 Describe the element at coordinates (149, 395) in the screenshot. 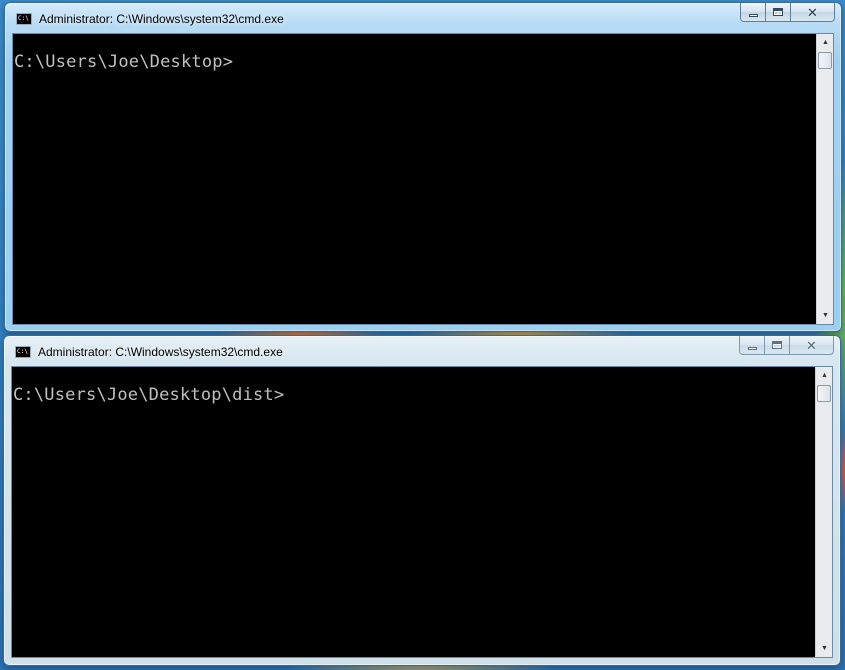

I see `console-output: C:\Users\Joe\Desktop\dist>` at that location.